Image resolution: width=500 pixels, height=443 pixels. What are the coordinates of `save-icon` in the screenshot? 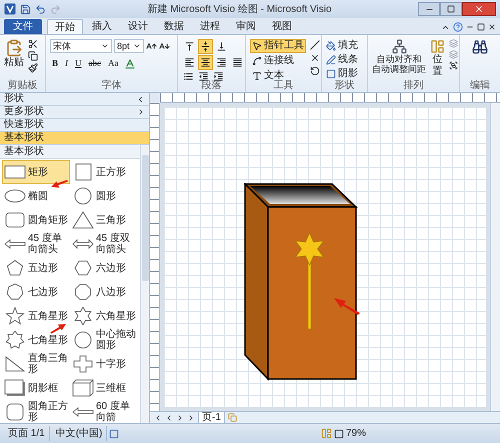 It's located at (25, 9).